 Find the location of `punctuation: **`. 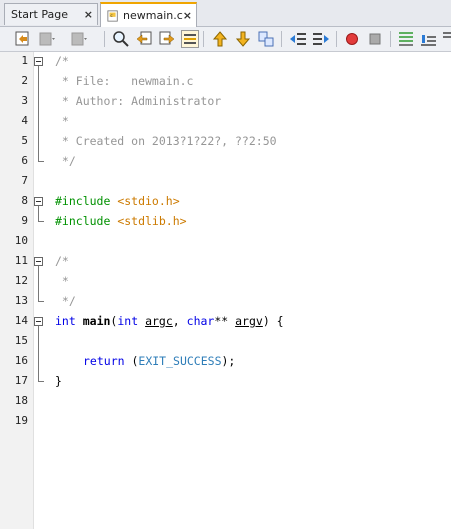

punctuation: ** is located at coordinates (225, 321).